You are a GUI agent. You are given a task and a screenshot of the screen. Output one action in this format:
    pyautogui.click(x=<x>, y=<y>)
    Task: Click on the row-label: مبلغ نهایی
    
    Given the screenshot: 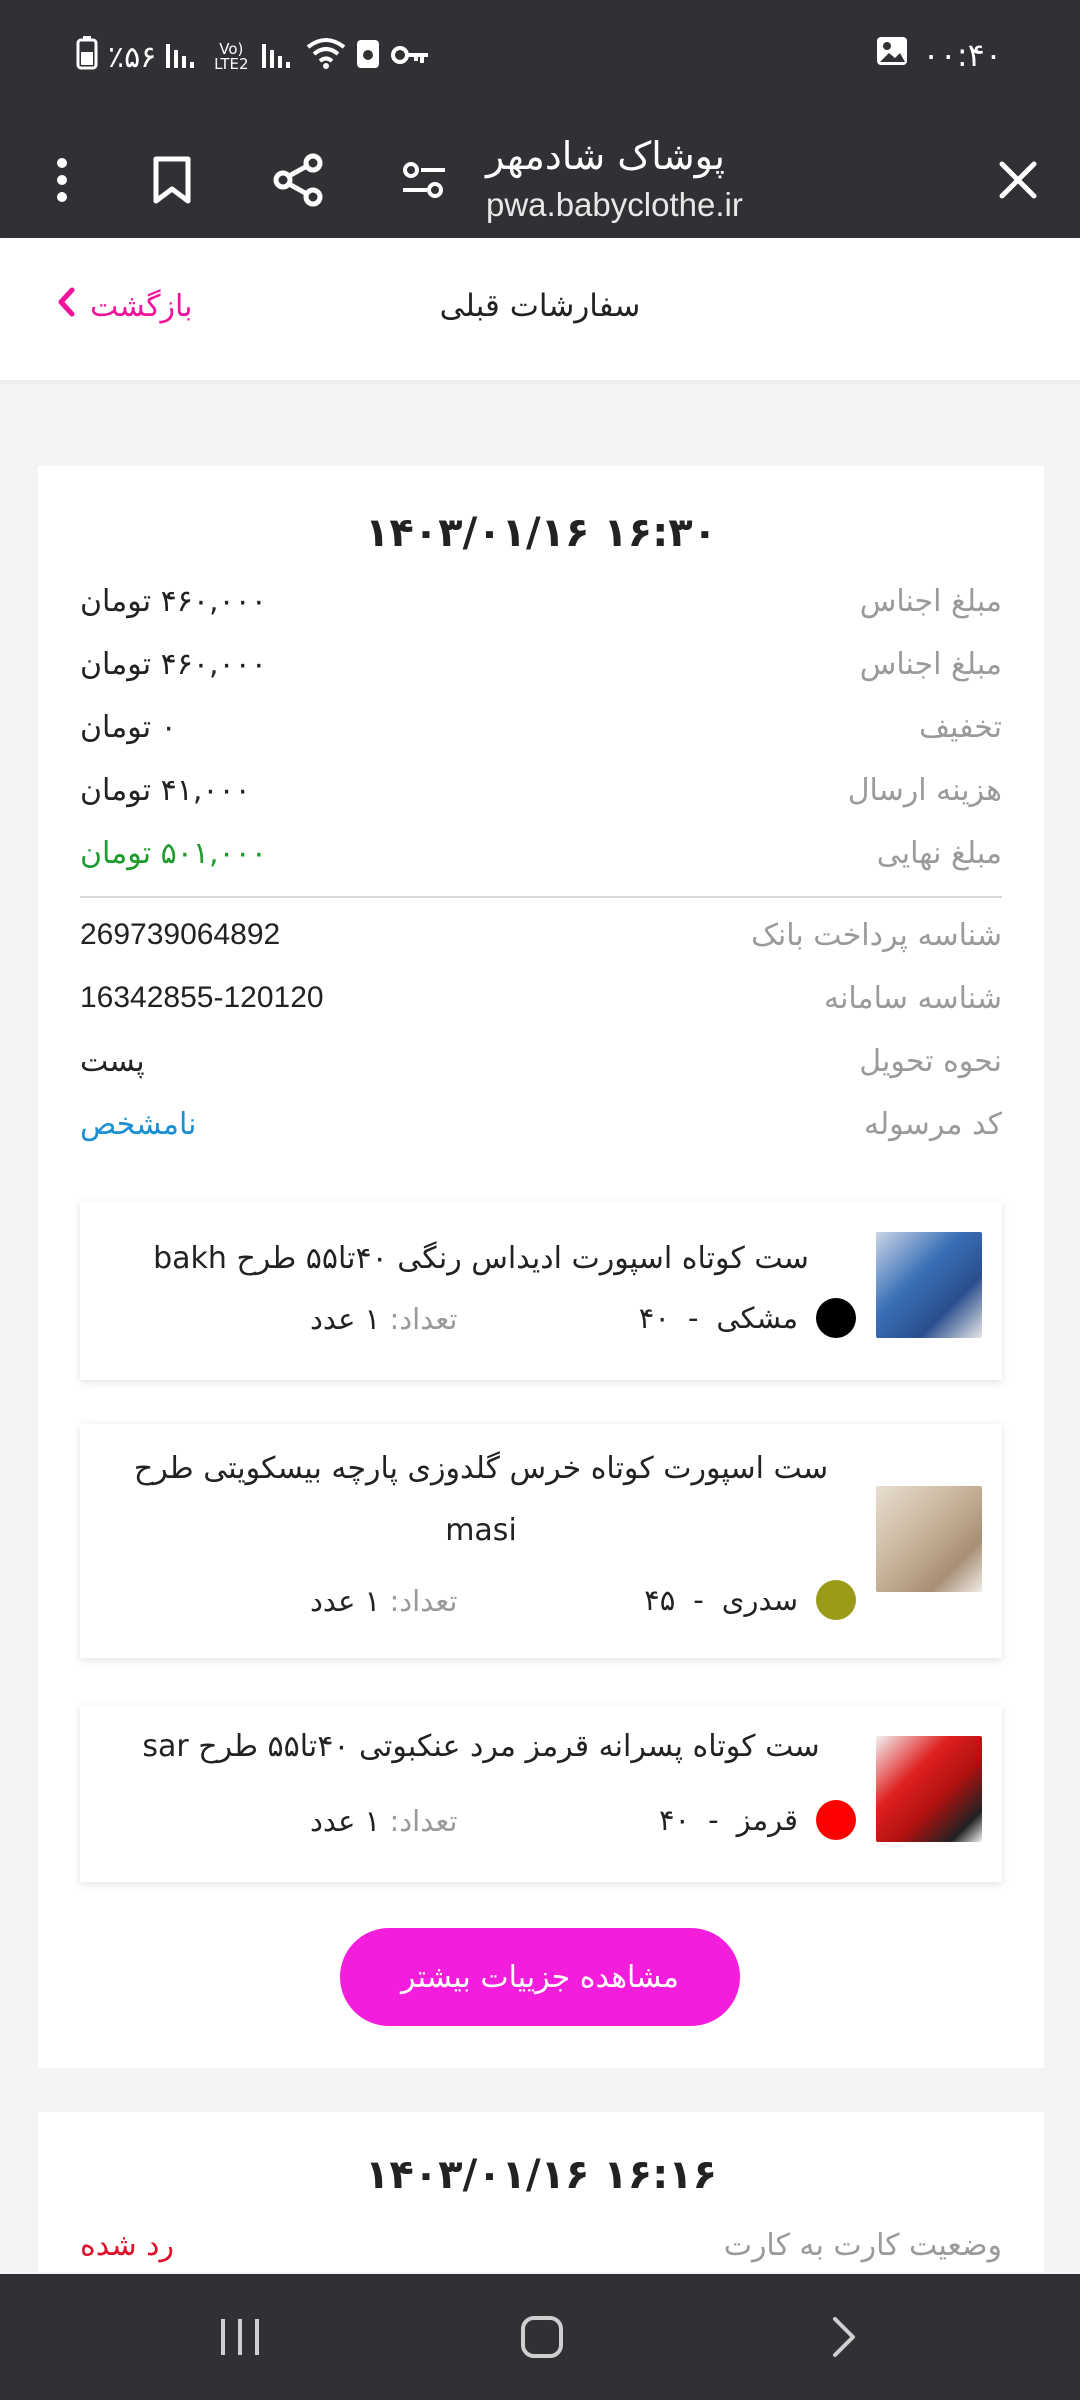 What is the action you would take?
    pyautogui.click(x=939, y=853)
    